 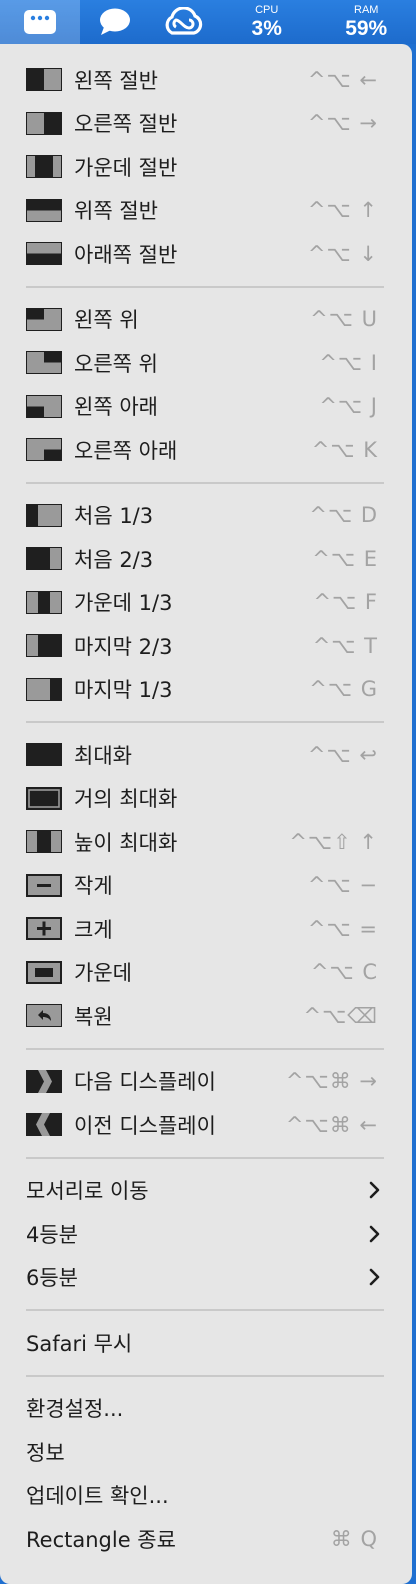 What do you see at coordinates (44, 515) in the screenshot?
I see `first-third-icon` at bounding box center [44, 515].